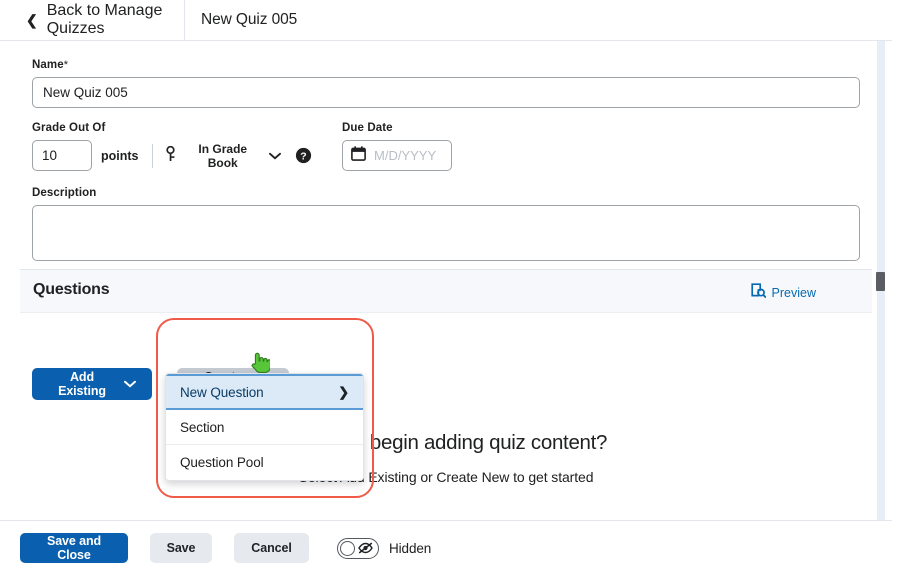 The height and width of the screenshot is (576, 900). I want to click on menu-item-label: Section, so click(202, 427).